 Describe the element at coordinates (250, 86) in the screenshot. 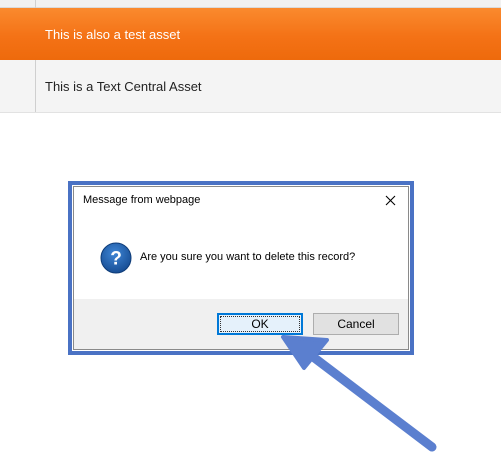

I see `table-row: This is a Text Central Asset` at that location.